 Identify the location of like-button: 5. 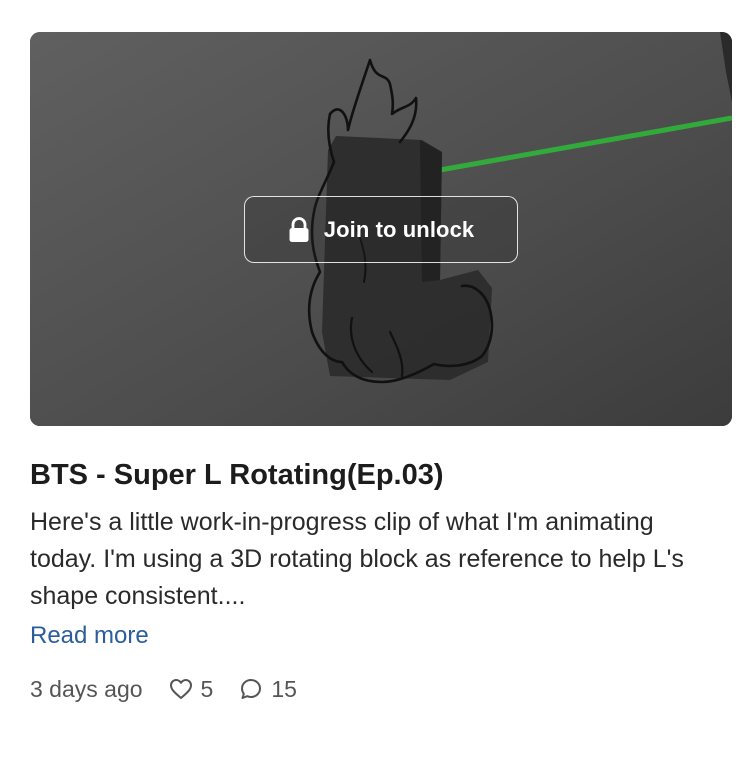
(191, 689).